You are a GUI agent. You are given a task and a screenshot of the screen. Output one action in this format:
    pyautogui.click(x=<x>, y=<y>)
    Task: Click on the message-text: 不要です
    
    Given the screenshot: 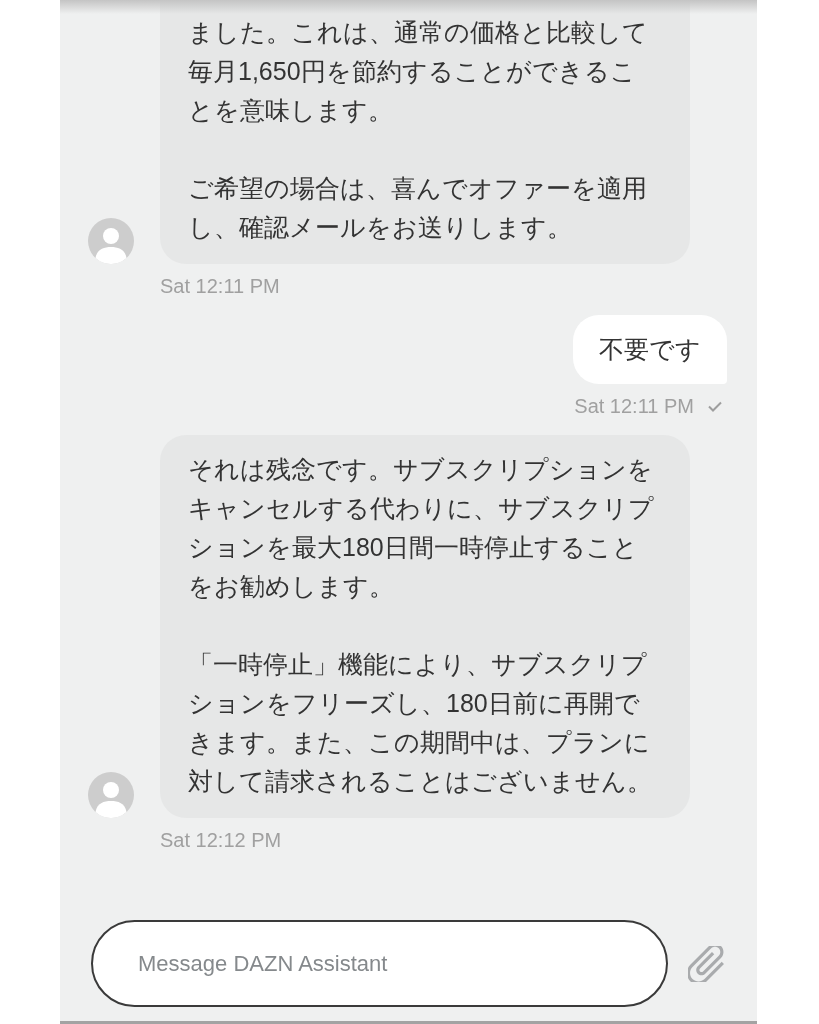 What is the action you would take?
    pyautogui.click(x=650, y=349)
    